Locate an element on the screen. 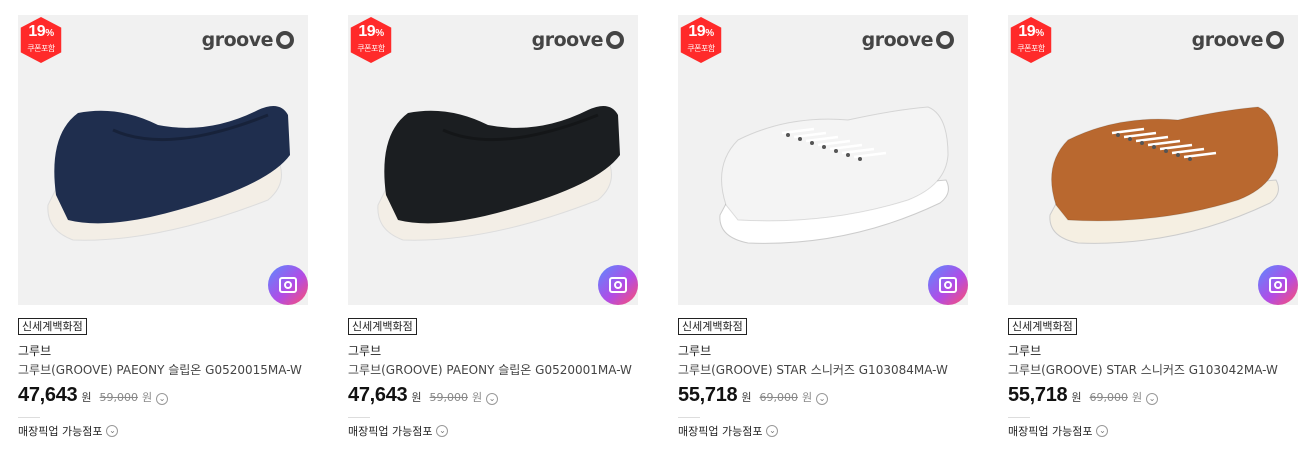 Image resolution: width=1303 pixels, height=457 pixels. product-name: 그루브(GROOVE) STAR 스니커즈 G103084MA-W is located at coordinates (823, 370).